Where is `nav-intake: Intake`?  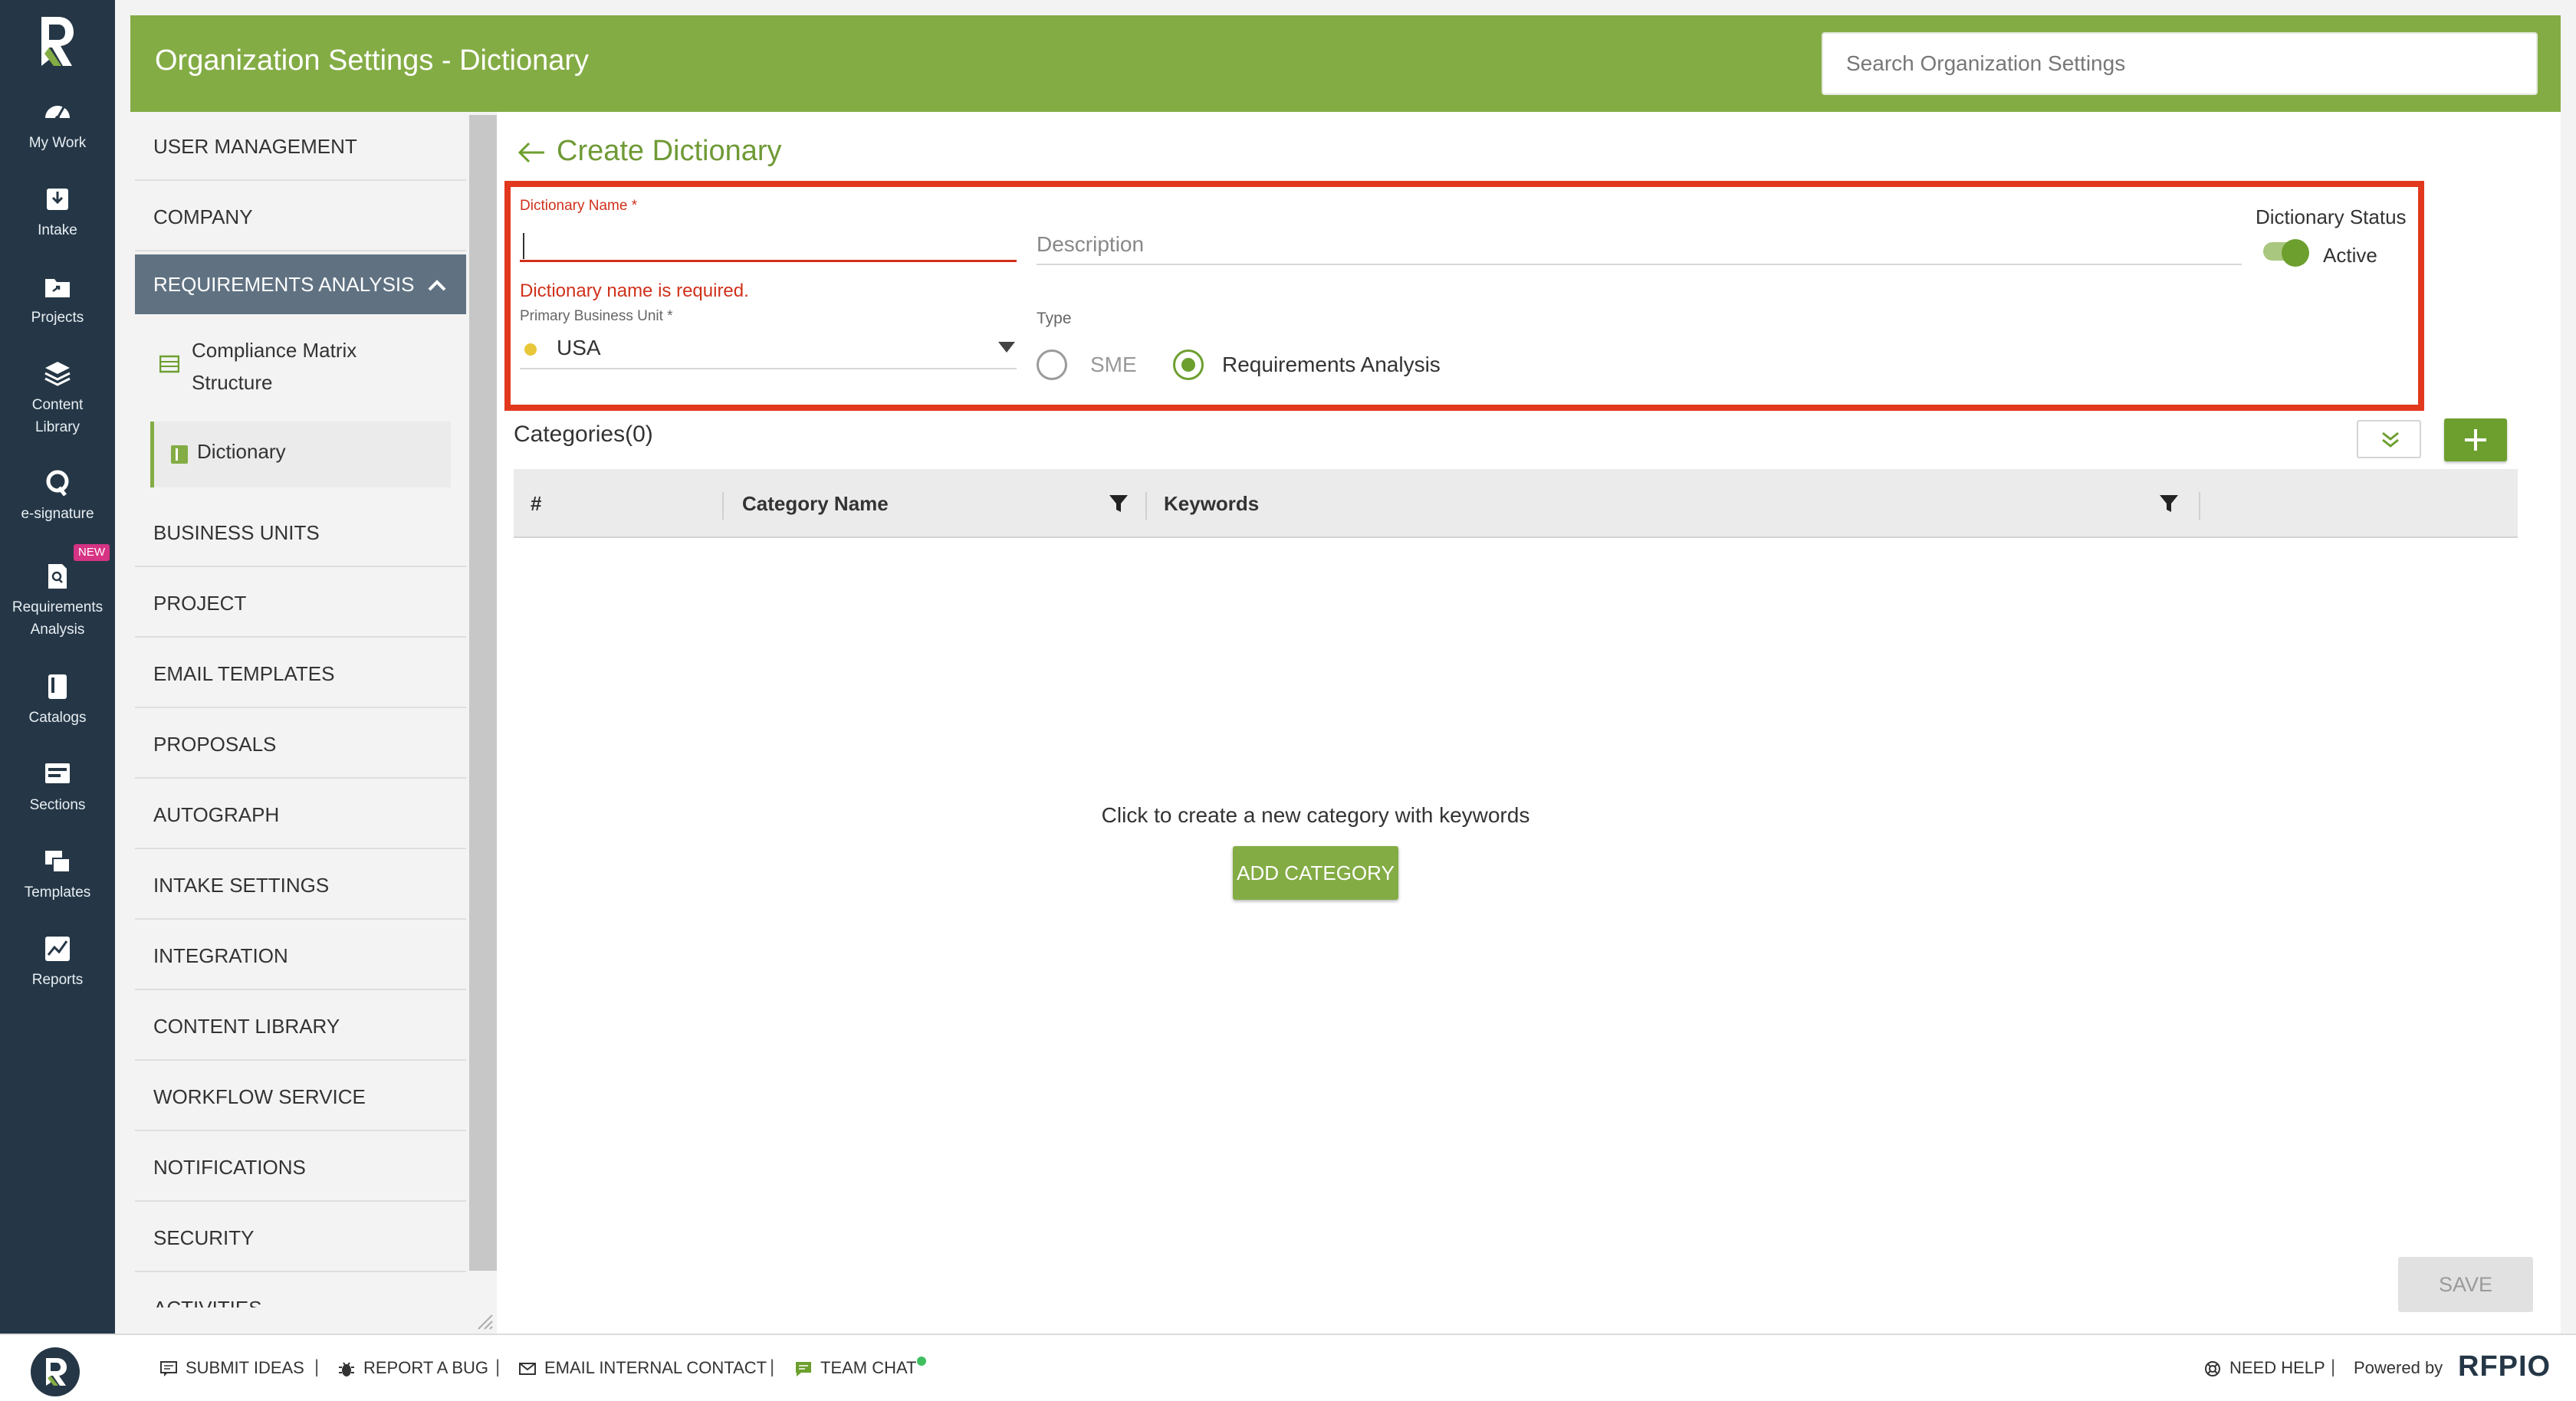
nav-intake: Intake is located at coordinates (58, 212).